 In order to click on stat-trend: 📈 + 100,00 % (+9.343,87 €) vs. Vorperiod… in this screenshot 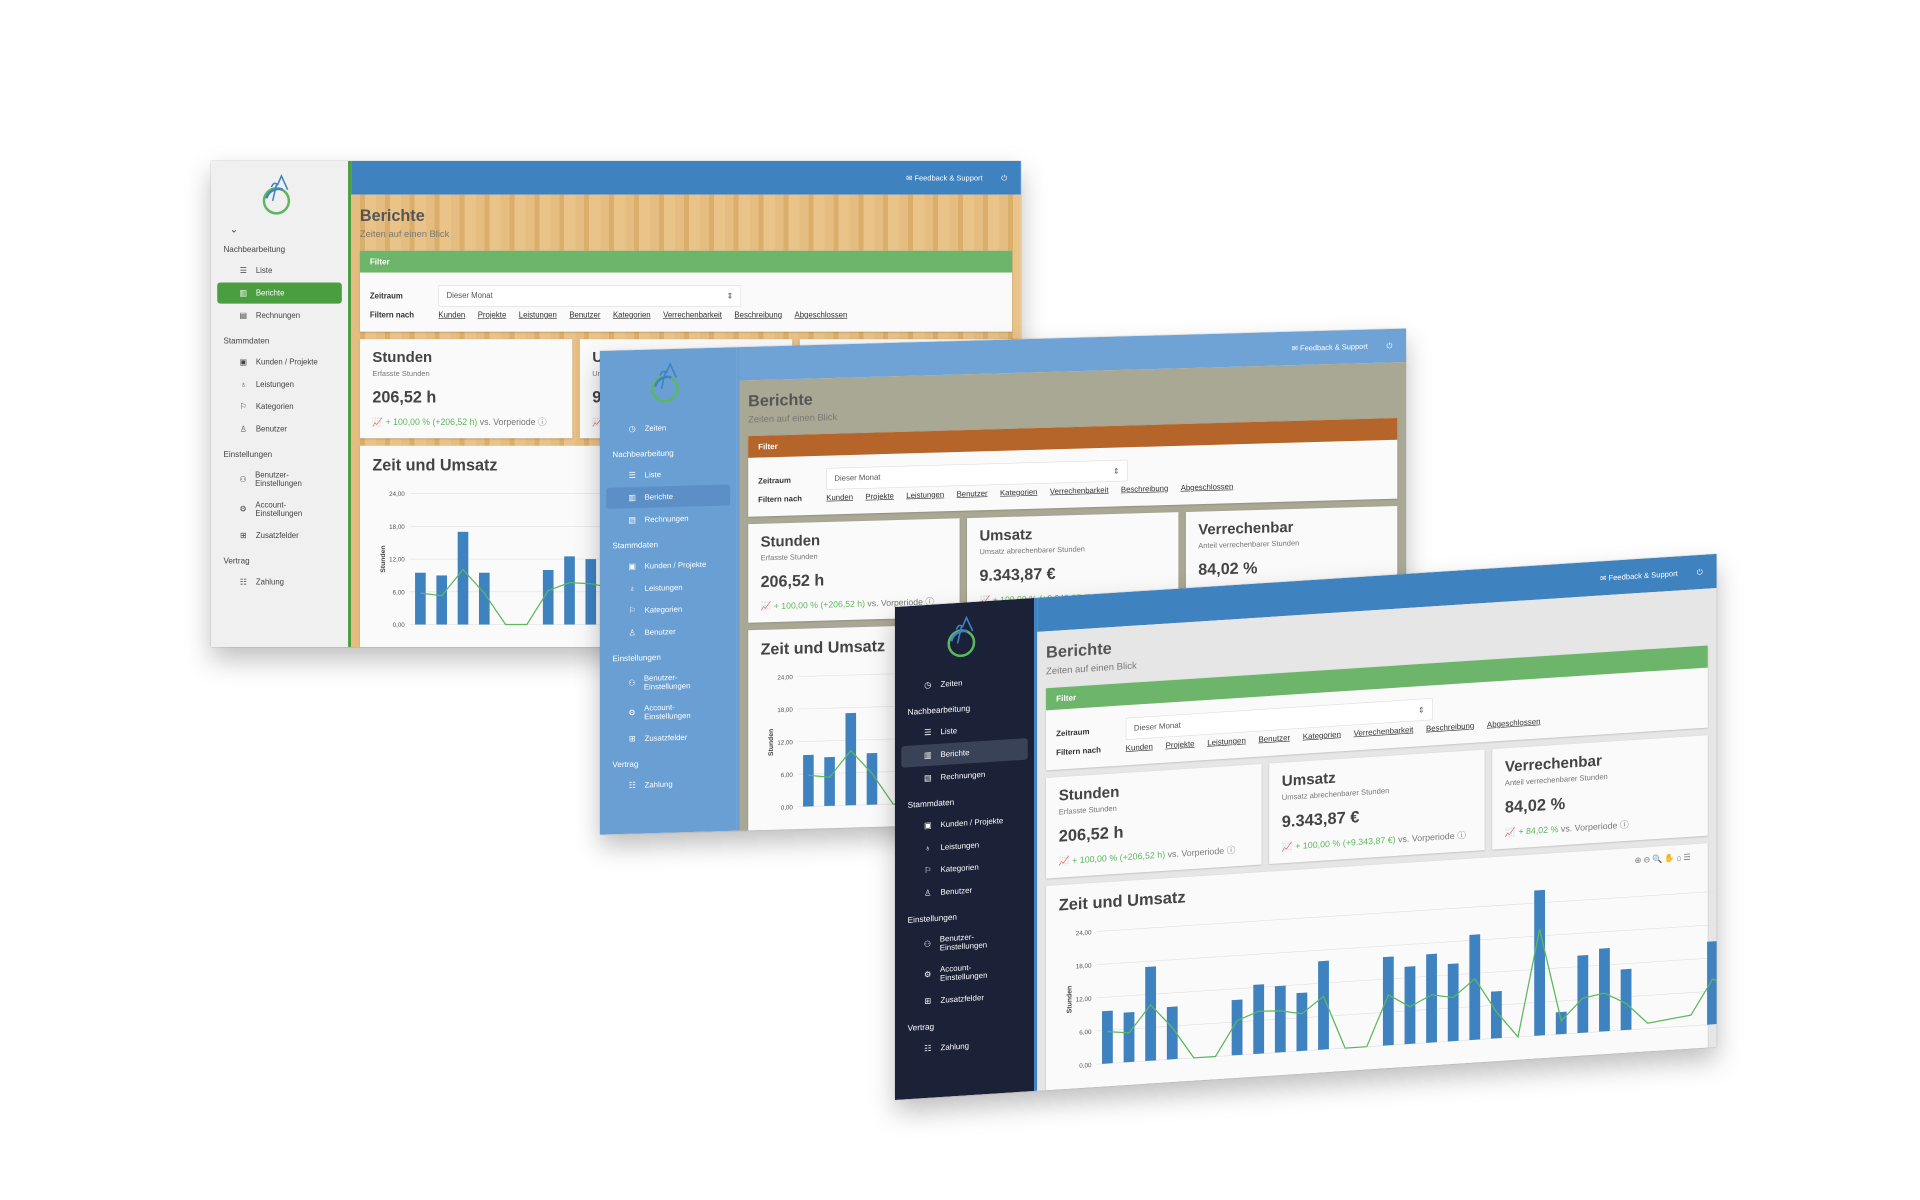, I will do `click(1377, 840)`.